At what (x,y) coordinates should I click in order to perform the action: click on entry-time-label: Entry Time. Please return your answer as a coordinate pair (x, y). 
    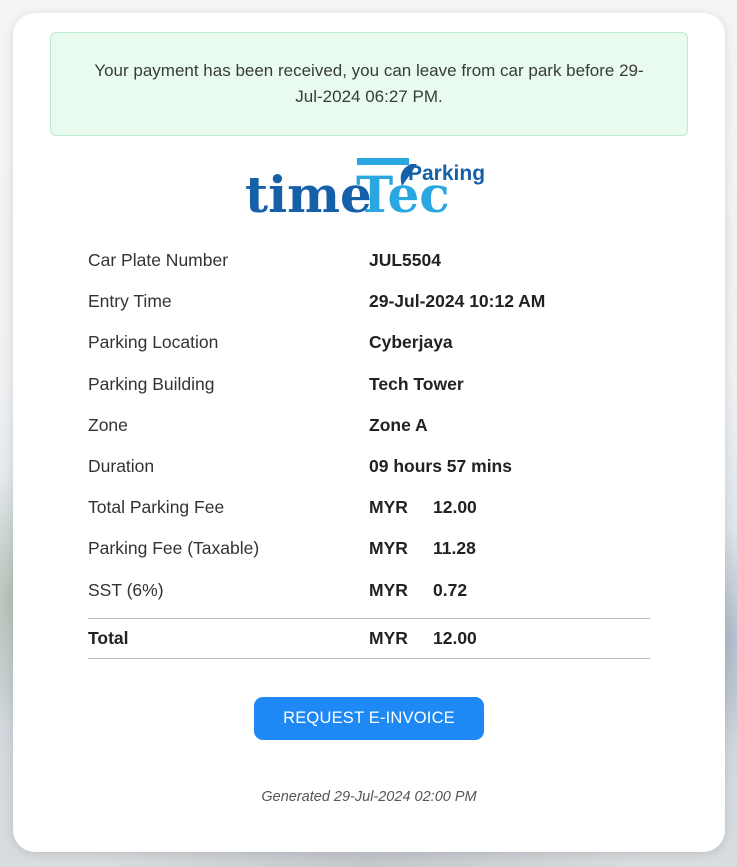
    Looking at the image, I should click on (130, 301).